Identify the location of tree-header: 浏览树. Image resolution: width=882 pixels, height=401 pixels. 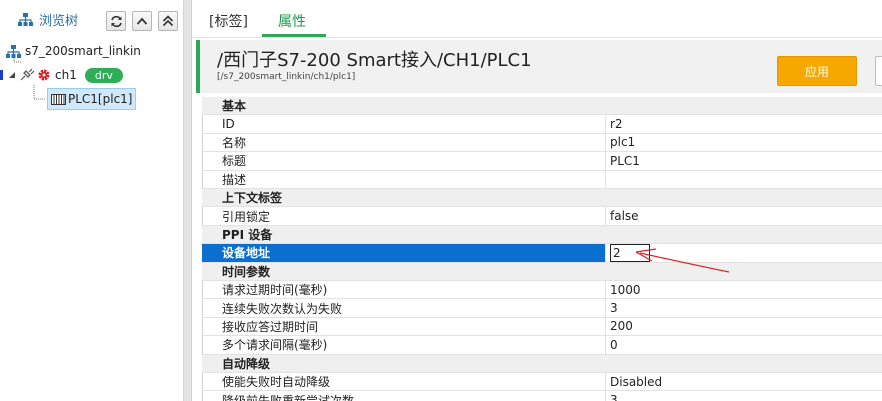
(91, 19).